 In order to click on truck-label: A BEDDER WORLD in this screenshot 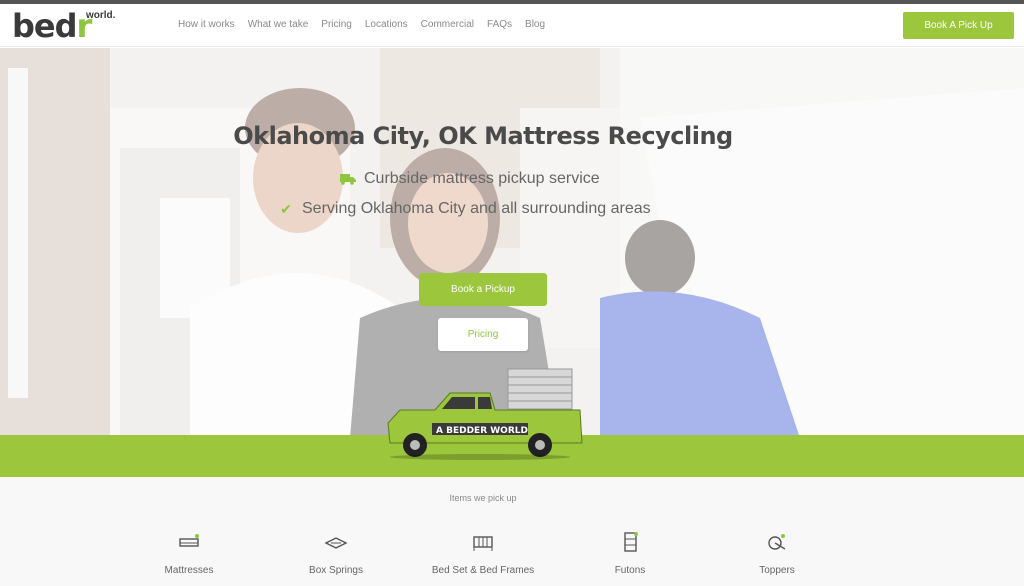, I will do `click(482, 431)`.